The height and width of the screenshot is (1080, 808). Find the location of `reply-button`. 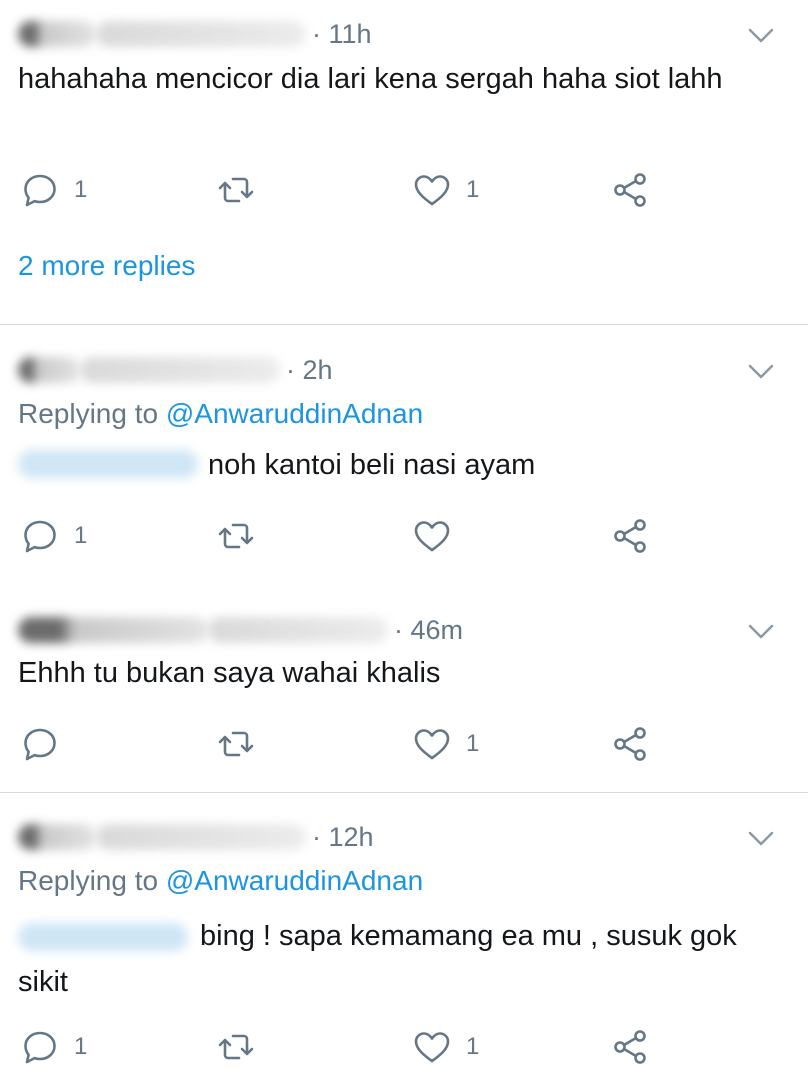

reply-button is located at coordinates (40, 744).